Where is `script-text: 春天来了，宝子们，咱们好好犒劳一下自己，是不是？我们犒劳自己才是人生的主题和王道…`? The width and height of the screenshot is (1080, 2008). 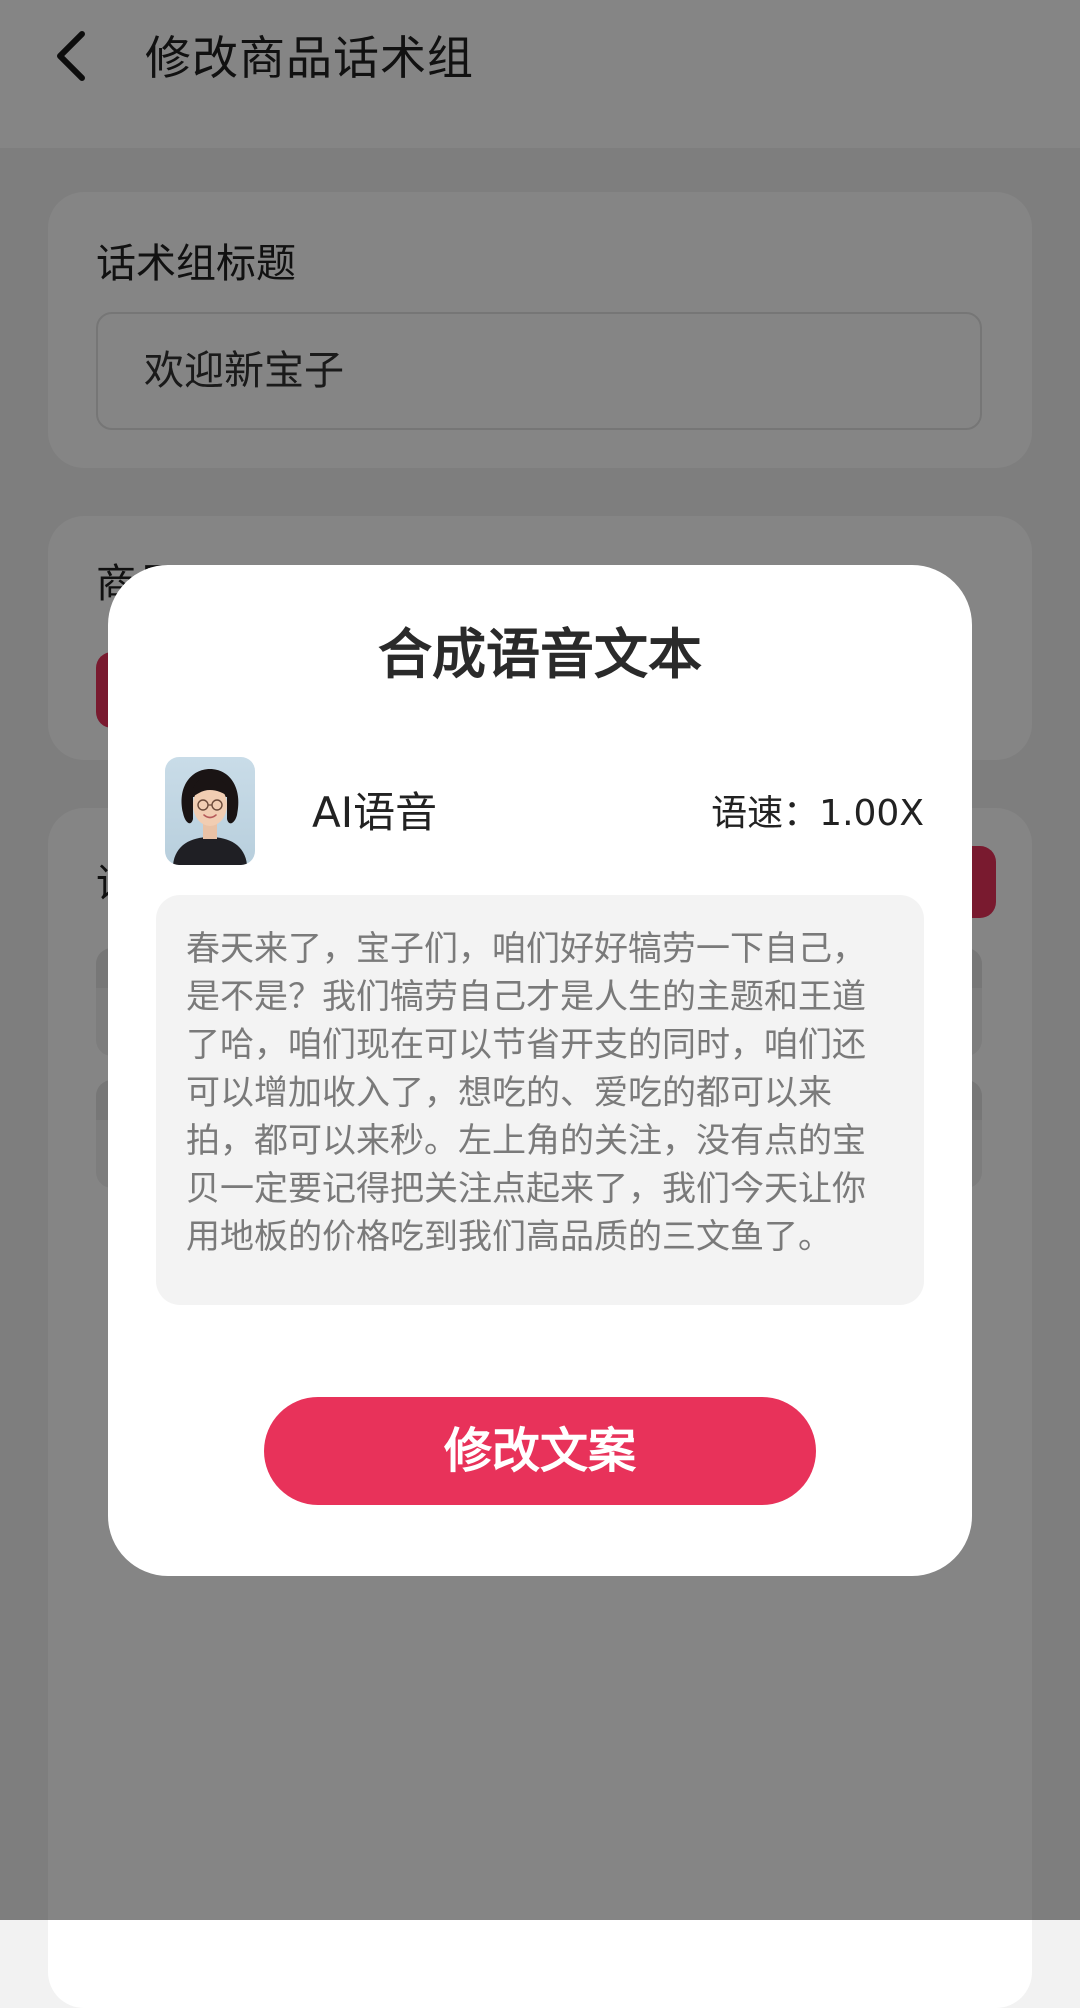 script-text: 春天来了，宝子们，咱们好好犒劳一下自己，是不是？我们犒劳自己才是人生的主题和王道… is located at coordinates (526, 1093).